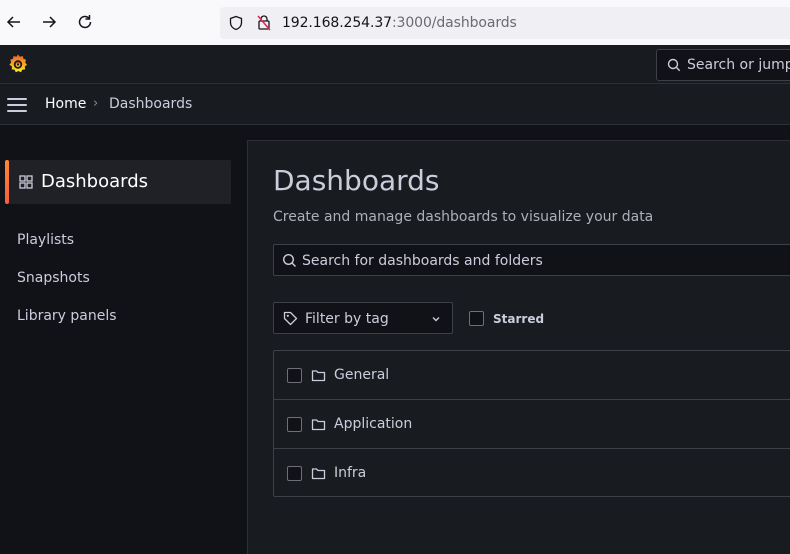 The image size is (790, 554). Describe the element at coordinates (373, 424) in the screenshot. I see `folder-name: Application` at that location.